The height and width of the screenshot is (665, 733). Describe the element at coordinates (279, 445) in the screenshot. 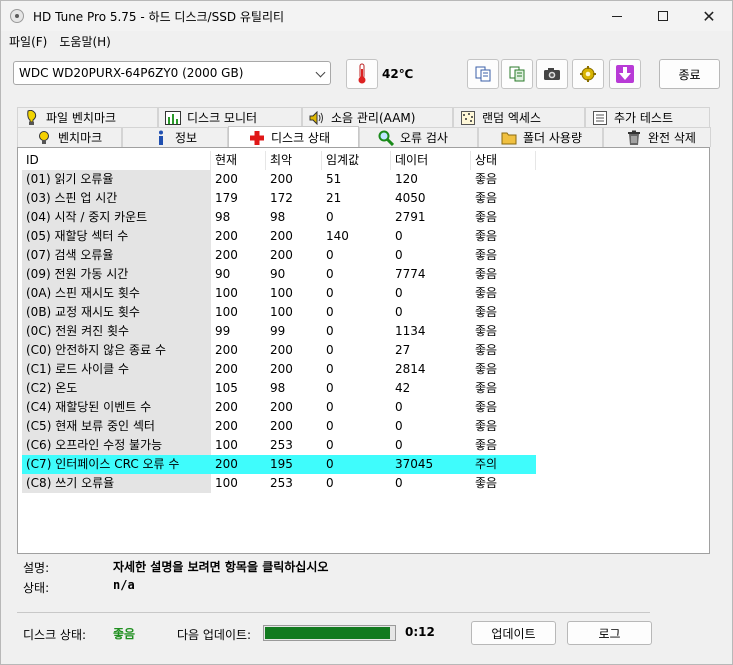

I see `table-row: (C6) 오프라인 수정 불가능 100 253 0 0 좋음` at that location.